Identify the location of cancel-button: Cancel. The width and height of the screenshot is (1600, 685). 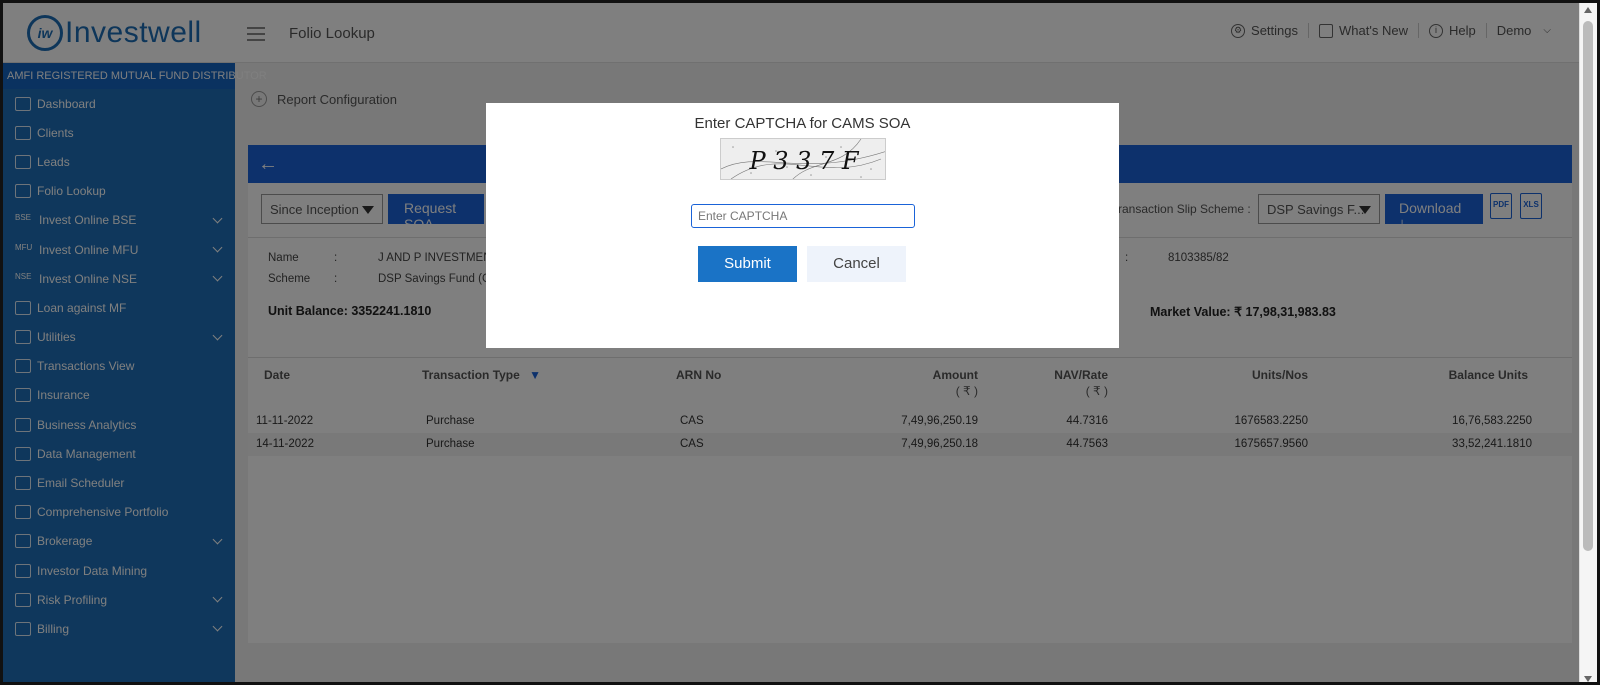
(856, 264).